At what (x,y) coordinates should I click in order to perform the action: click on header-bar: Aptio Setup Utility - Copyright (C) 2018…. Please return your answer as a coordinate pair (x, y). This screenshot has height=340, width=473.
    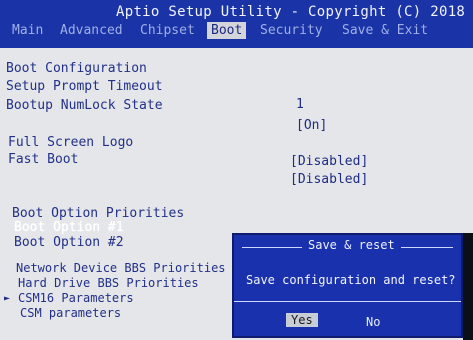
    Looking at the image, I should click on (236, 24).